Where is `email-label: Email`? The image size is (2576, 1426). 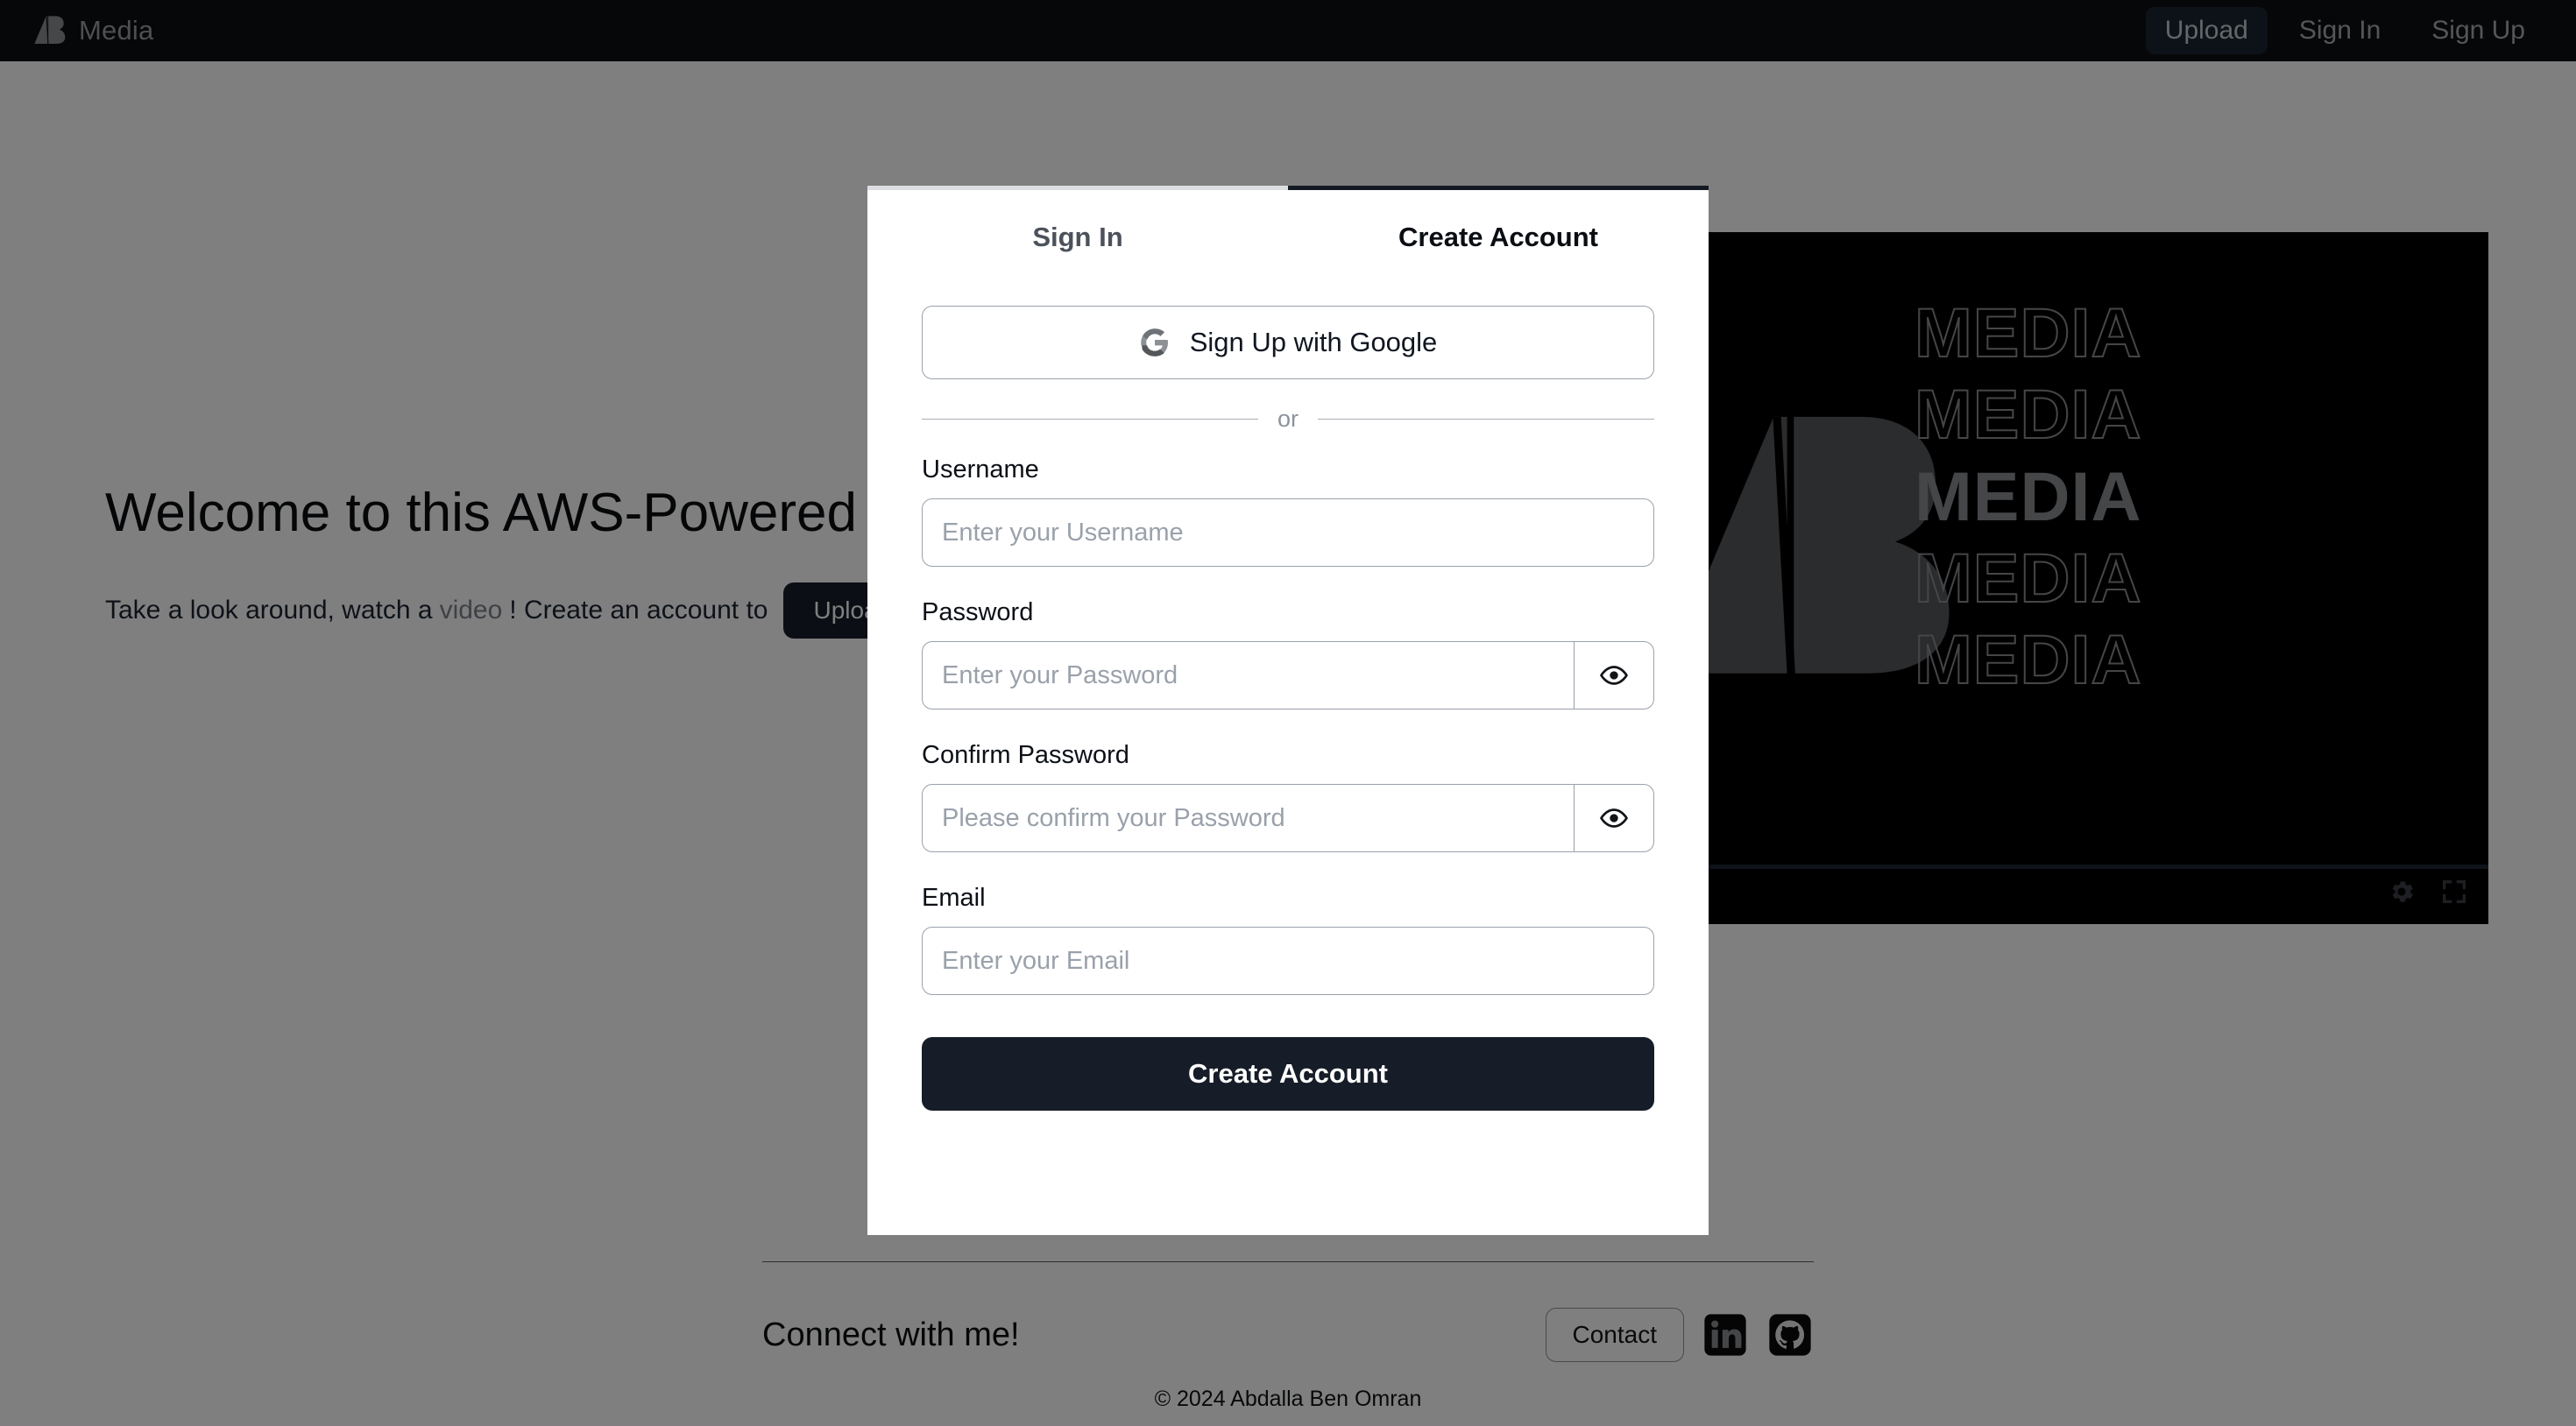
email-label: Email is located at coordinates (954, 898).